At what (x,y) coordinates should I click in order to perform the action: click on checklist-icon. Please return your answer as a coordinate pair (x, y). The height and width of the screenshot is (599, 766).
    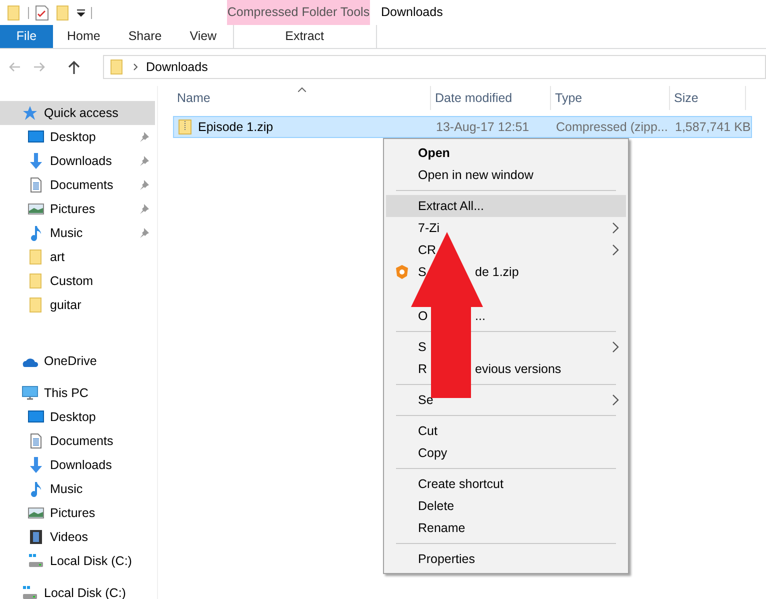
    Looking at the image, I should click on (42, 12).